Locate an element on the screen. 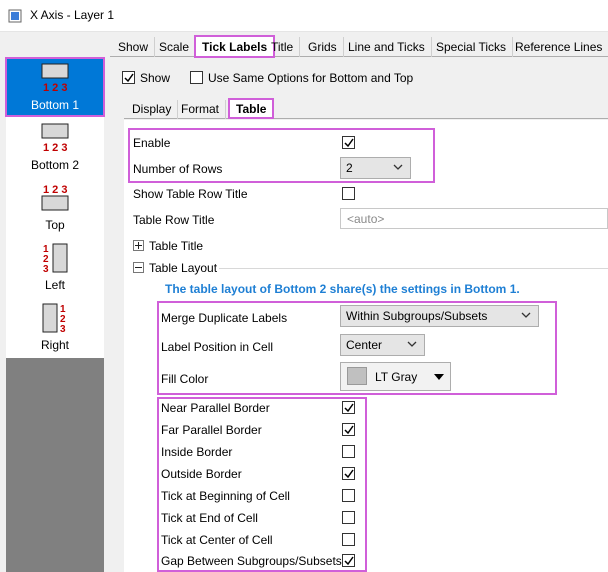 This screenshot has width=608, height=572. outside-border-checkbox is located at coordinates (348, 473).